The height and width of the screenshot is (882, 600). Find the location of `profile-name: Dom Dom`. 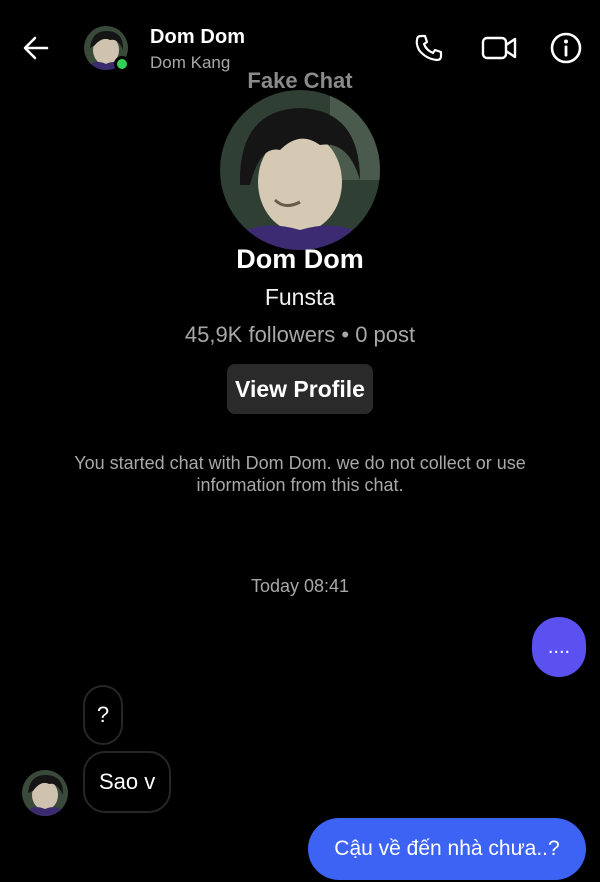

profile-name: Dom Dom is located at coordinates (300, 259).